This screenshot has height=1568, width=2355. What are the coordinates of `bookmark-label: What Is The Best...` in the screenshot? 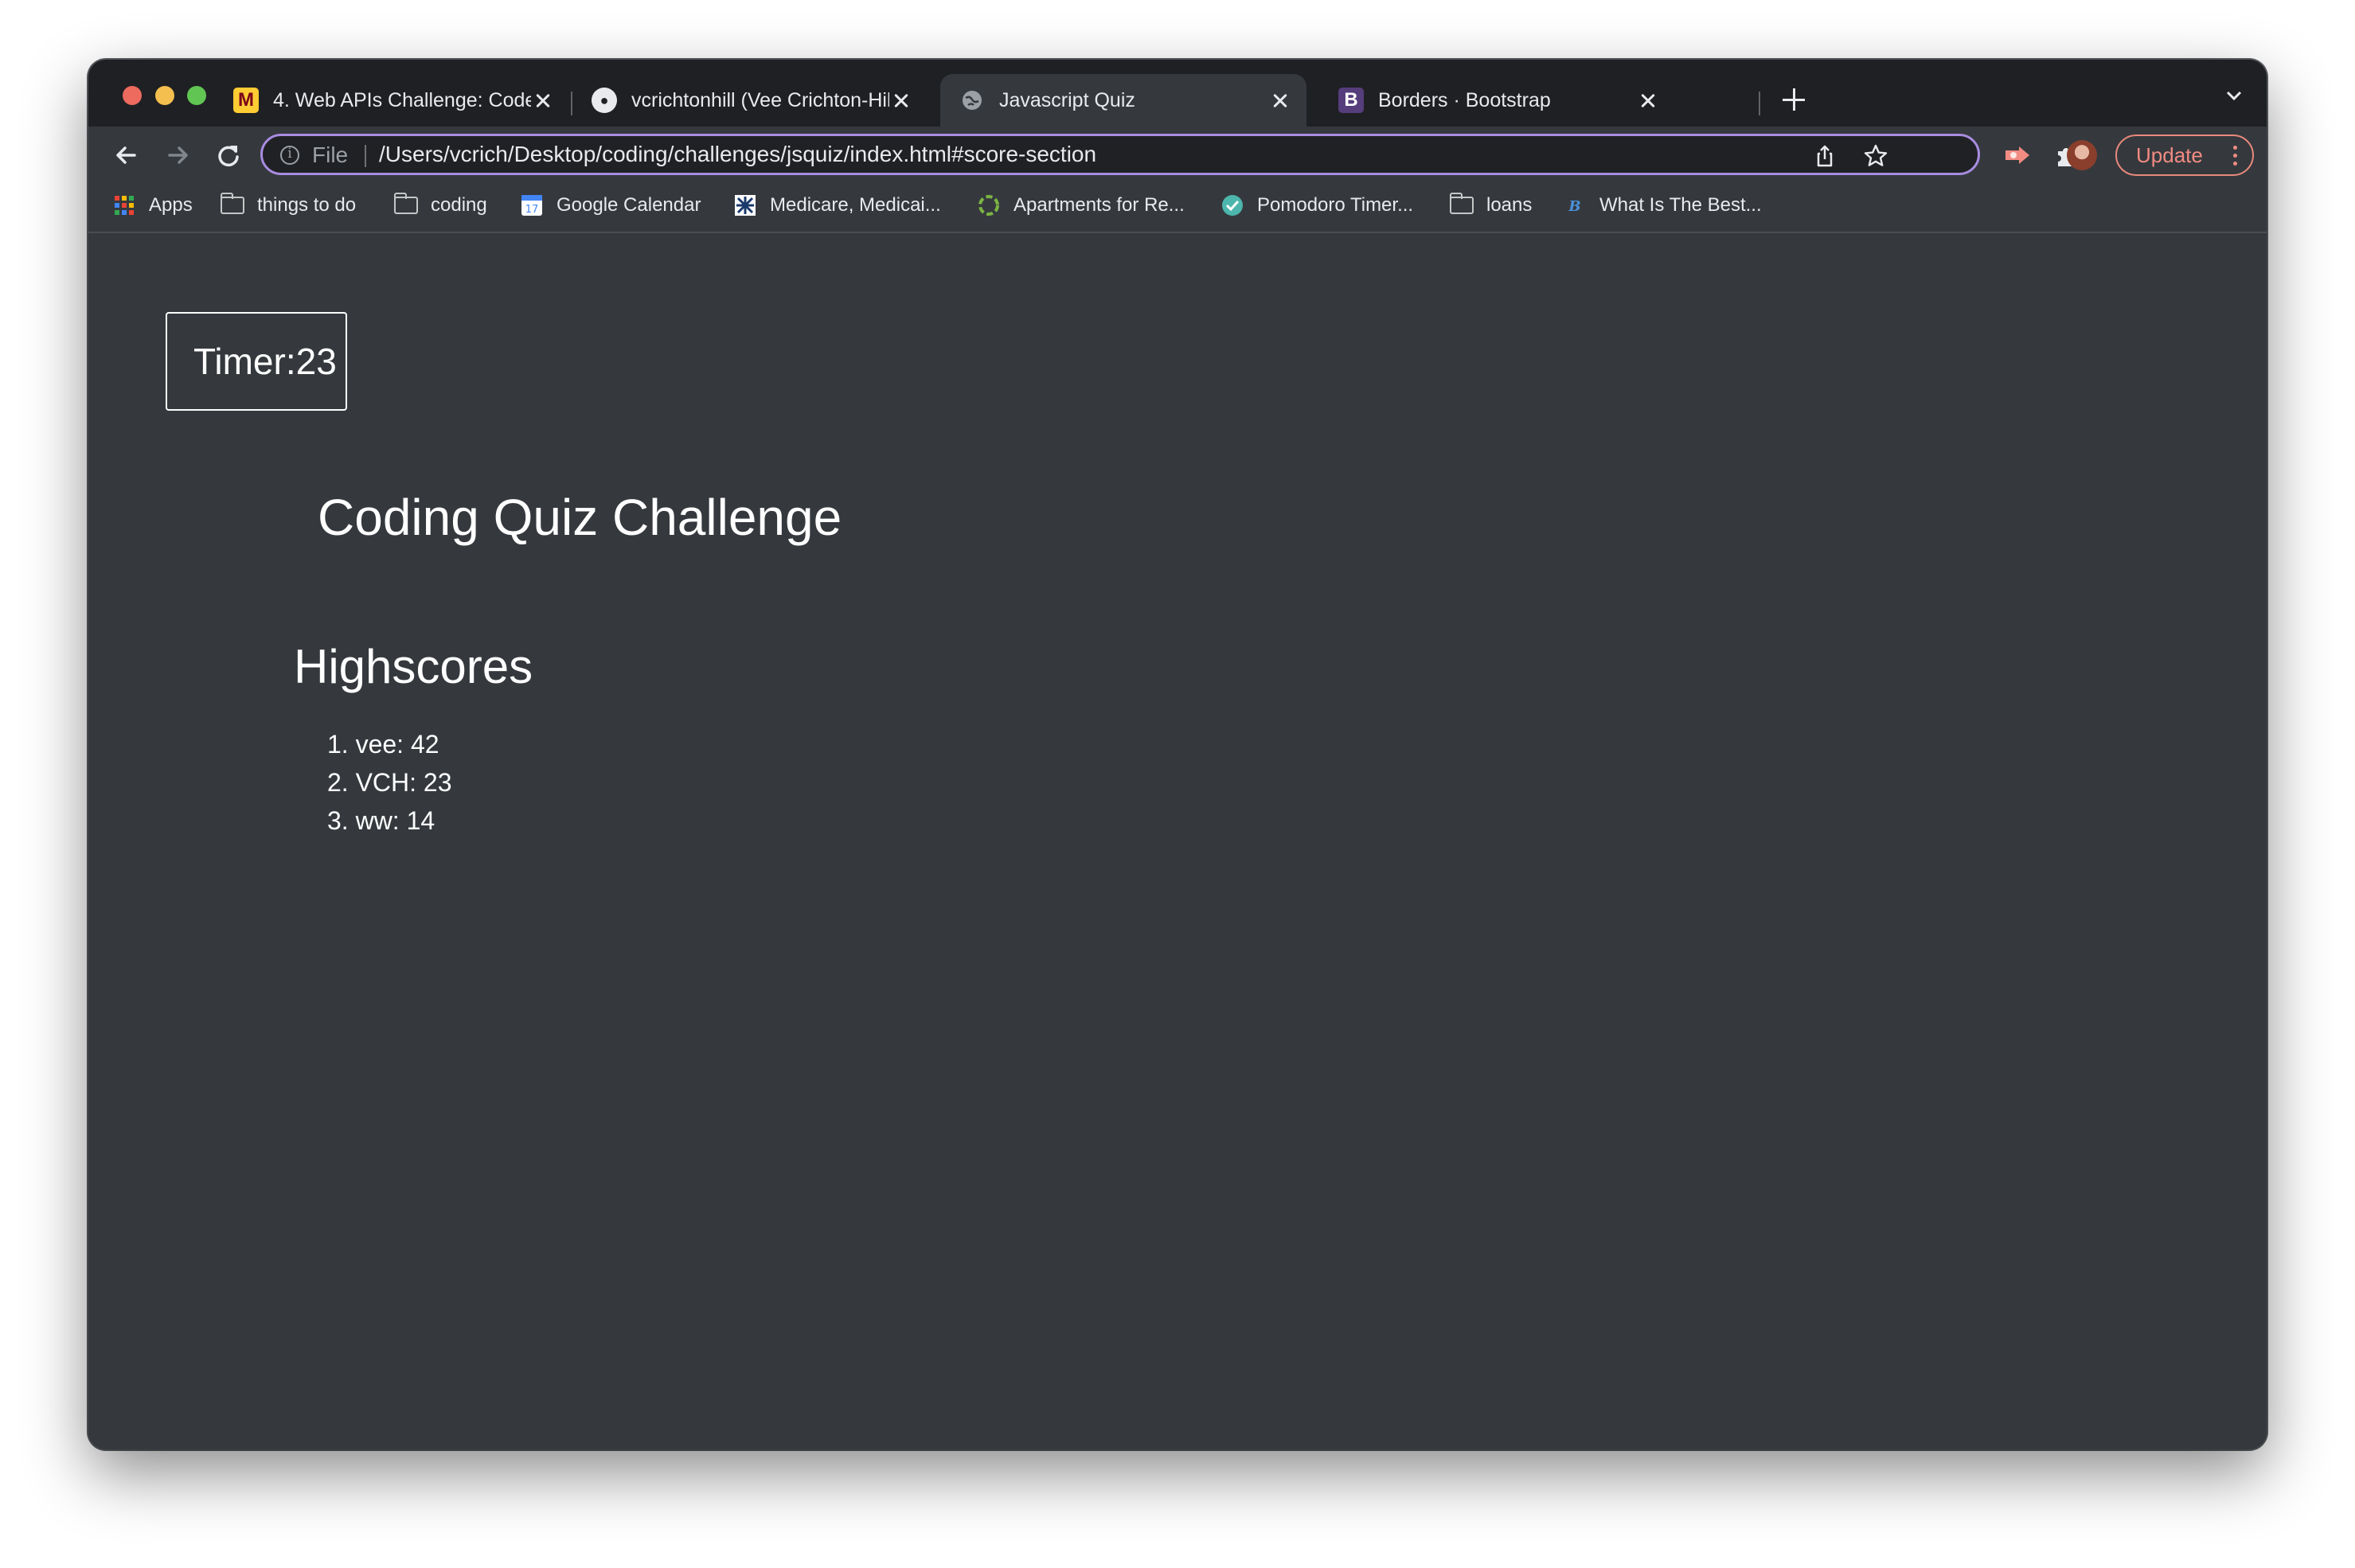 It's located at (1680, 205).